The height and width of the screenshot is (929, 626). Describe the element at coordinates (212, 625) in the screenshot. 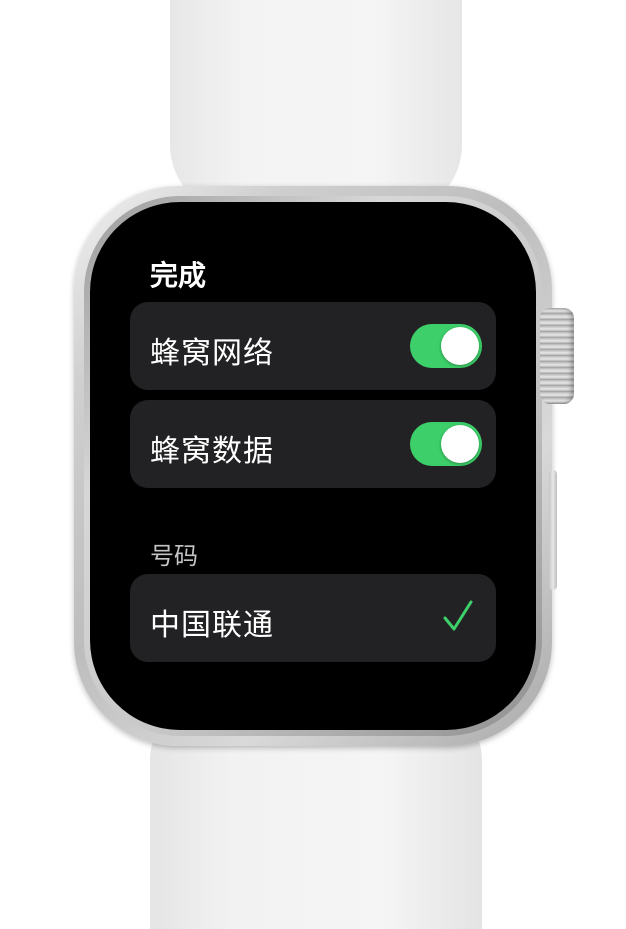

I see `carrier-label: 中国联通` at that location.